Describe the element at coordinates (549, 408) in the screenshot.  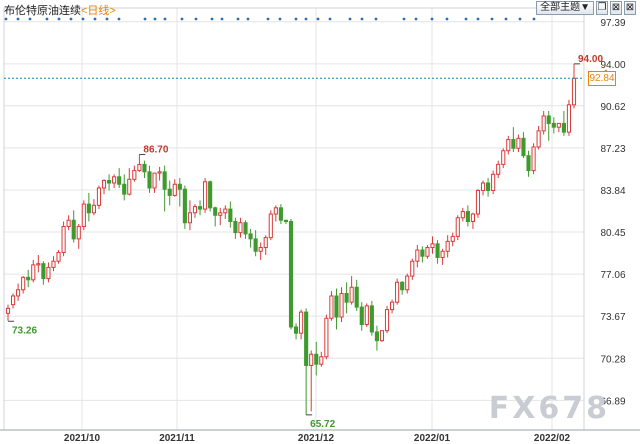
I see `watermark: FX678` at that location.